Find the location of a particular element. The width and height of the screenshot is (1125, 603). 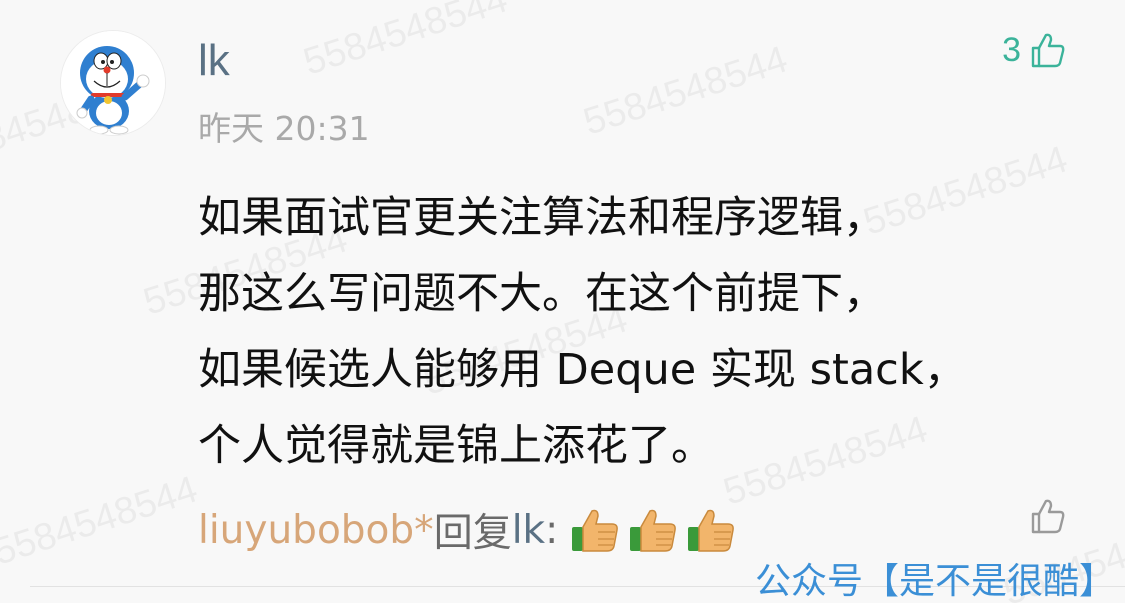

comment-like-button: 3 is located at coordinates (1034, 50).